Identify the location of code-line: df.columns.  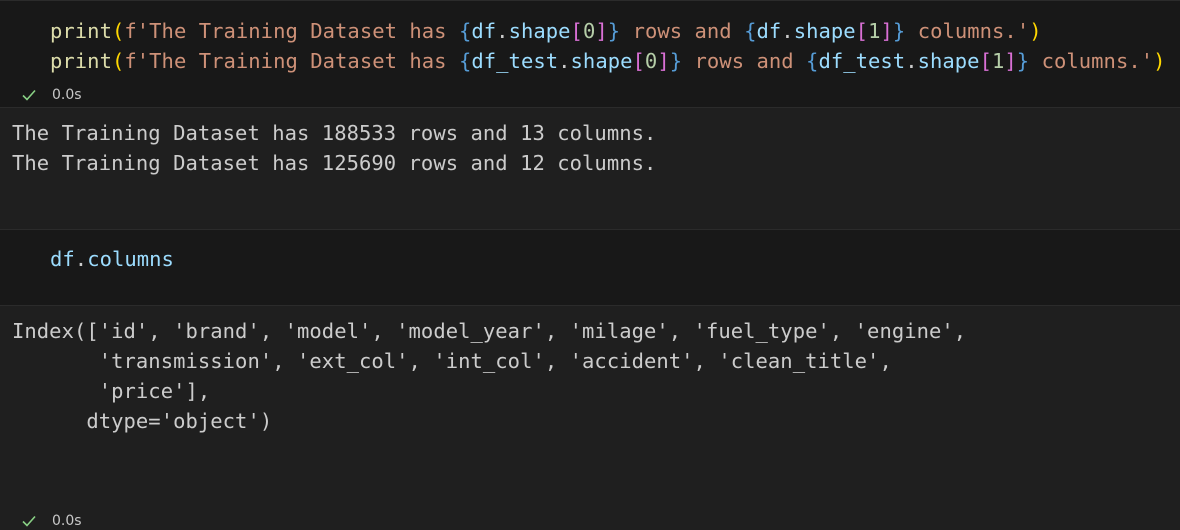
(112, 259).